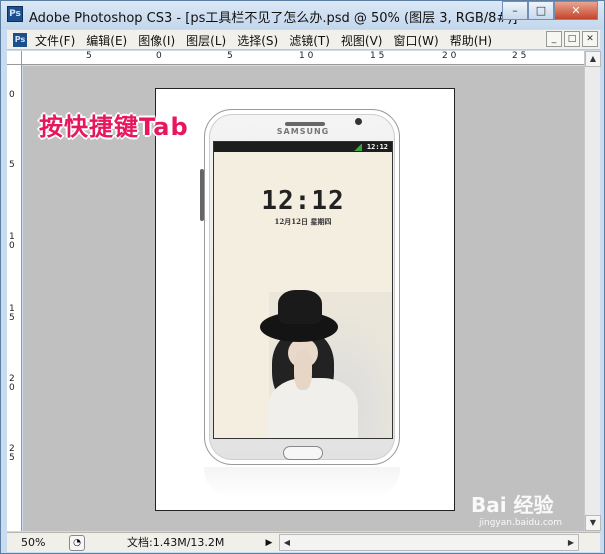  I want to click on horizontal-scrollbar: ◀ ▶, so click(429, 542).